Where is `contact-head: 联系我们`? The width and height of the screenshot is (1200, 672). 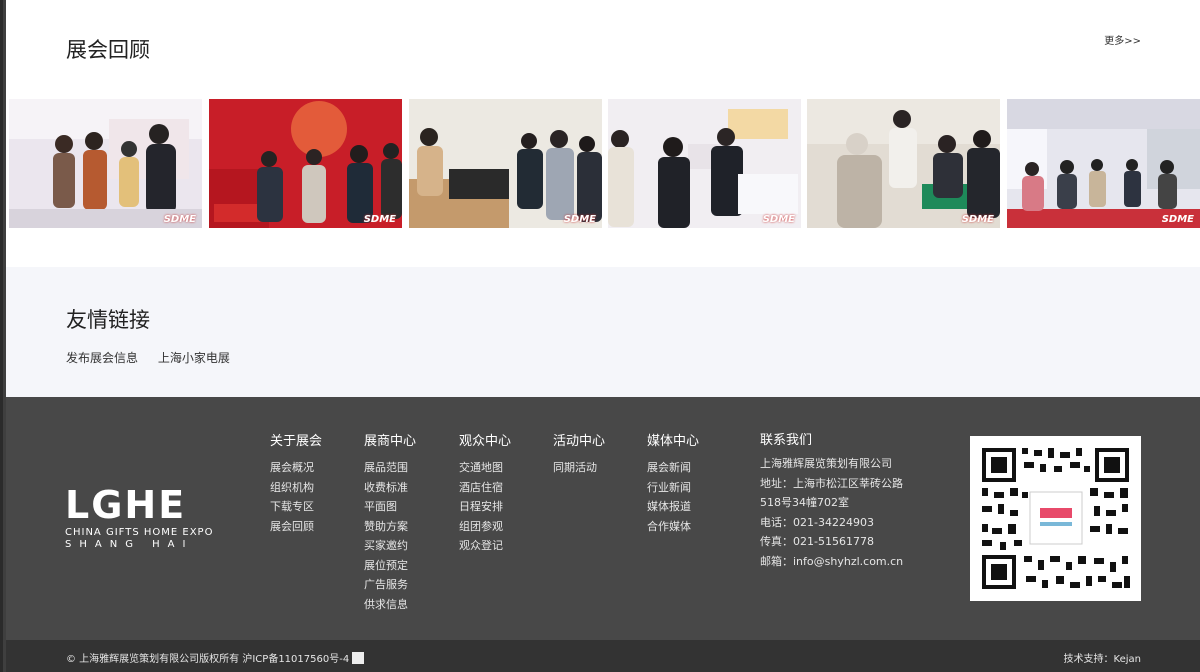 contact-head: 联系我们 is located at coordinates (786, 440).